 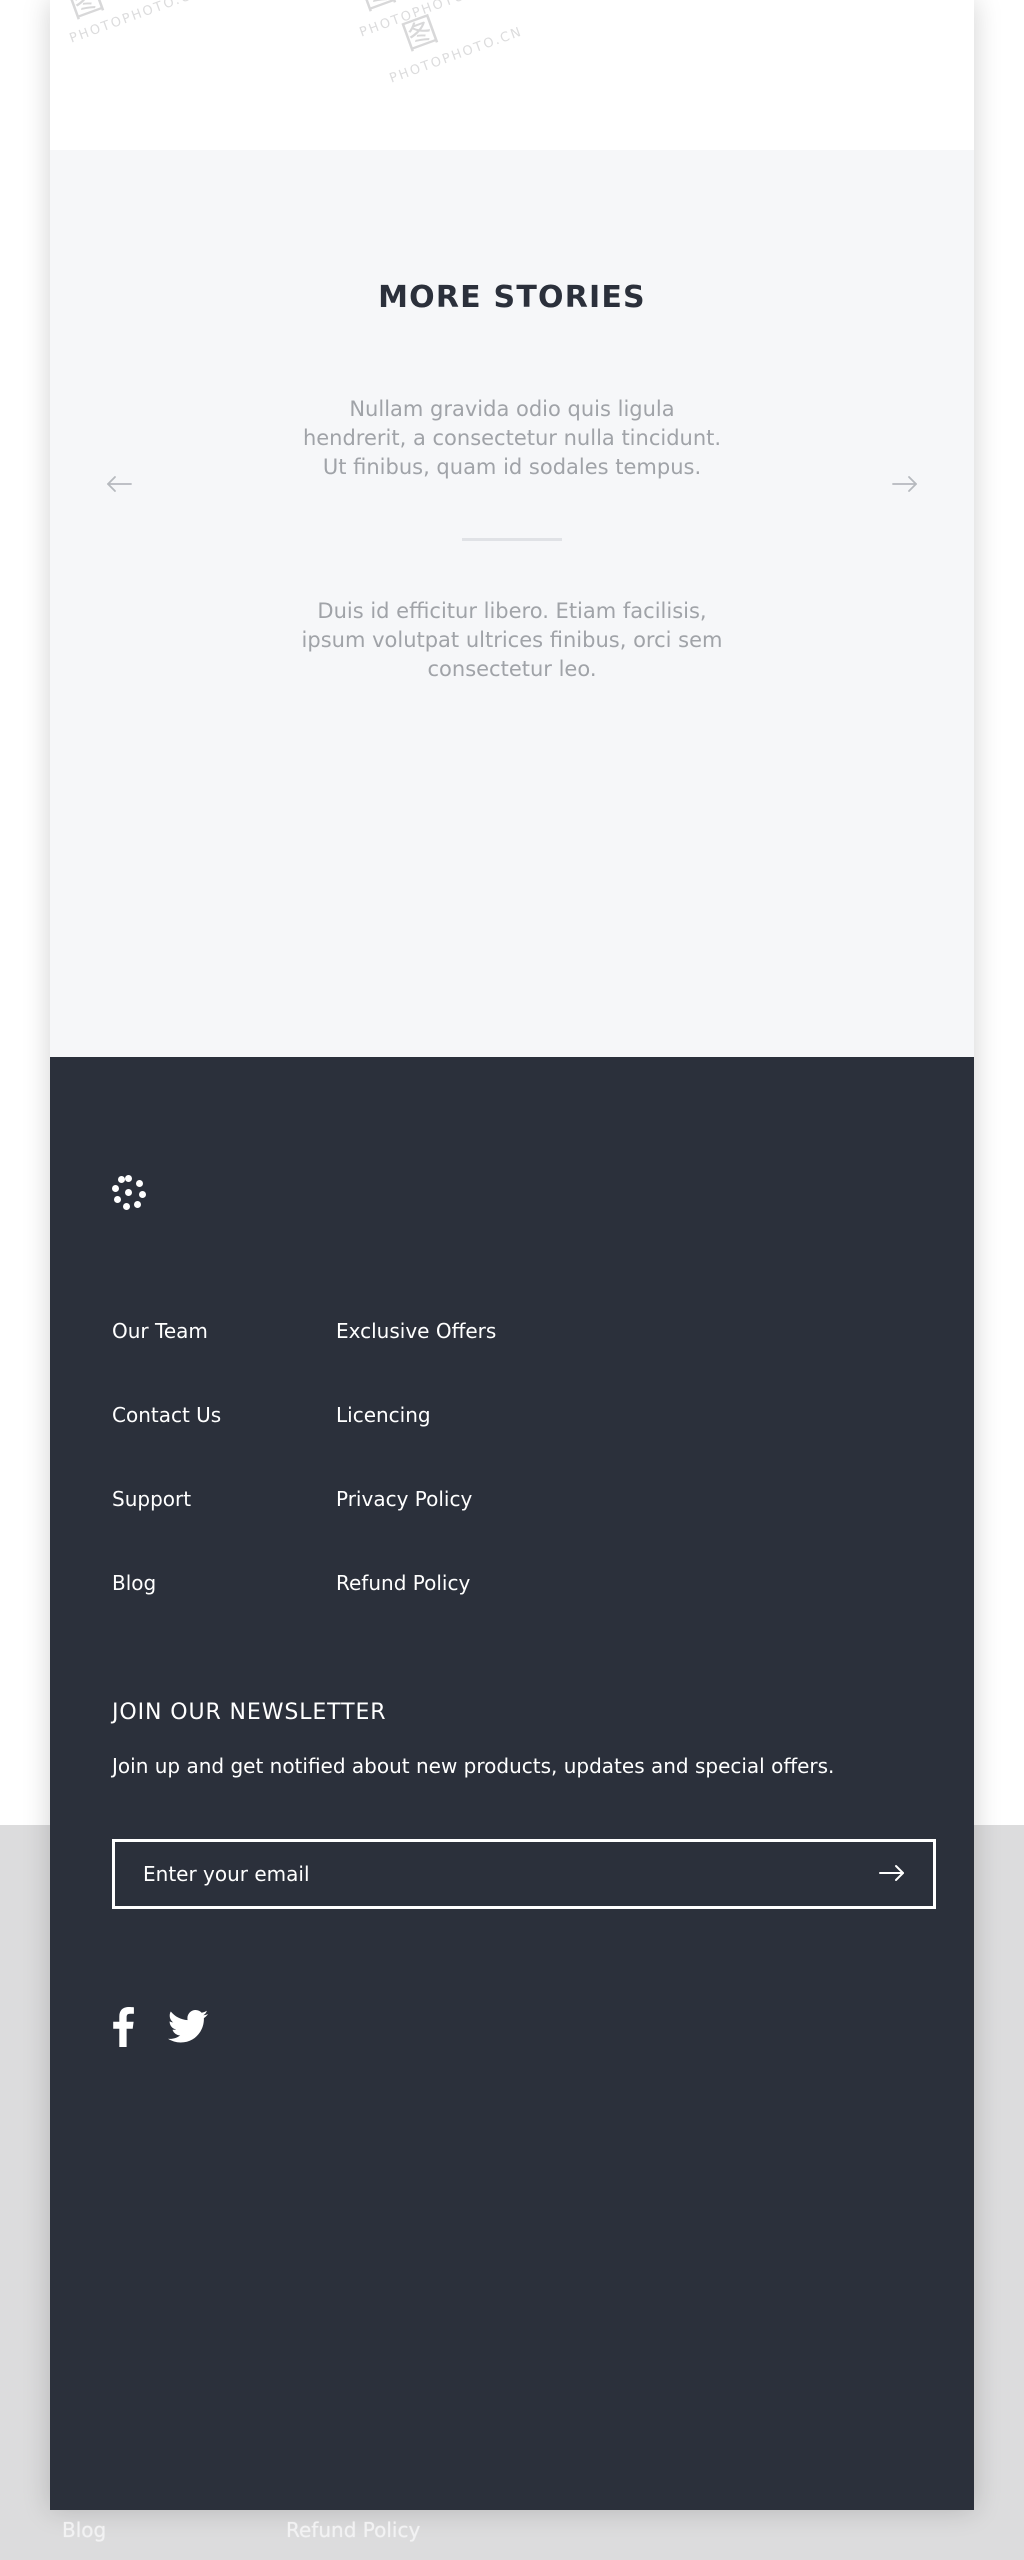 I want to click on newsletter-title: JOIN OUR NEWSLETTER, so click(x=249, y=1712).